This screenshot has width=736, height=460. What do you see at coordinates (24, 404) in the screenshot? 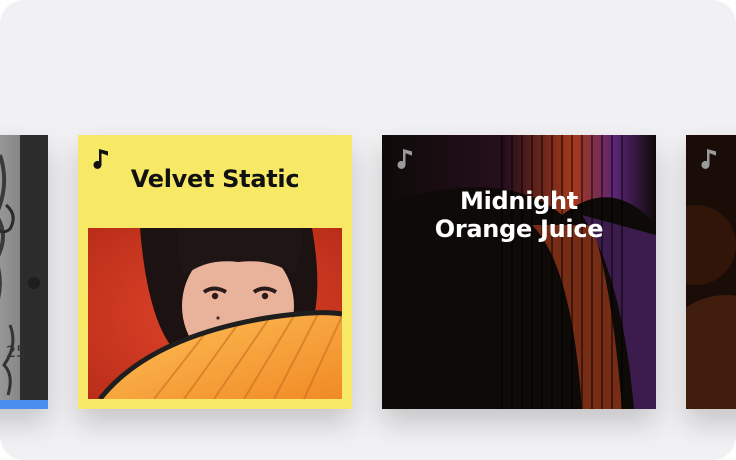
I see `playback-progress-bar` at bounding box center [24, 404].